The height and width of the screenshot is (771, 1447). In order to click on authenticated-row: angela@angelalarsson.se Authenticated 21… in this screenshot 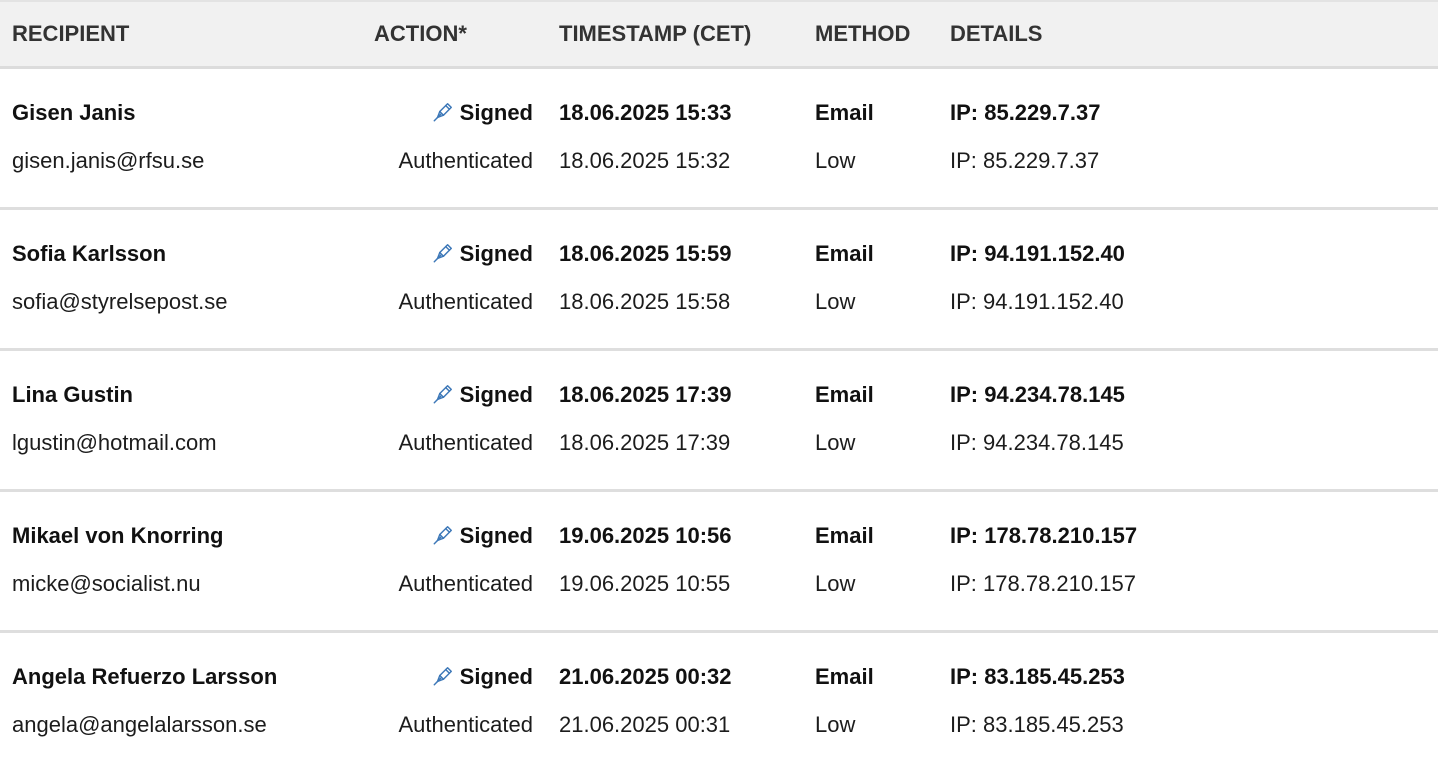, I will do `click(719, 736)`.